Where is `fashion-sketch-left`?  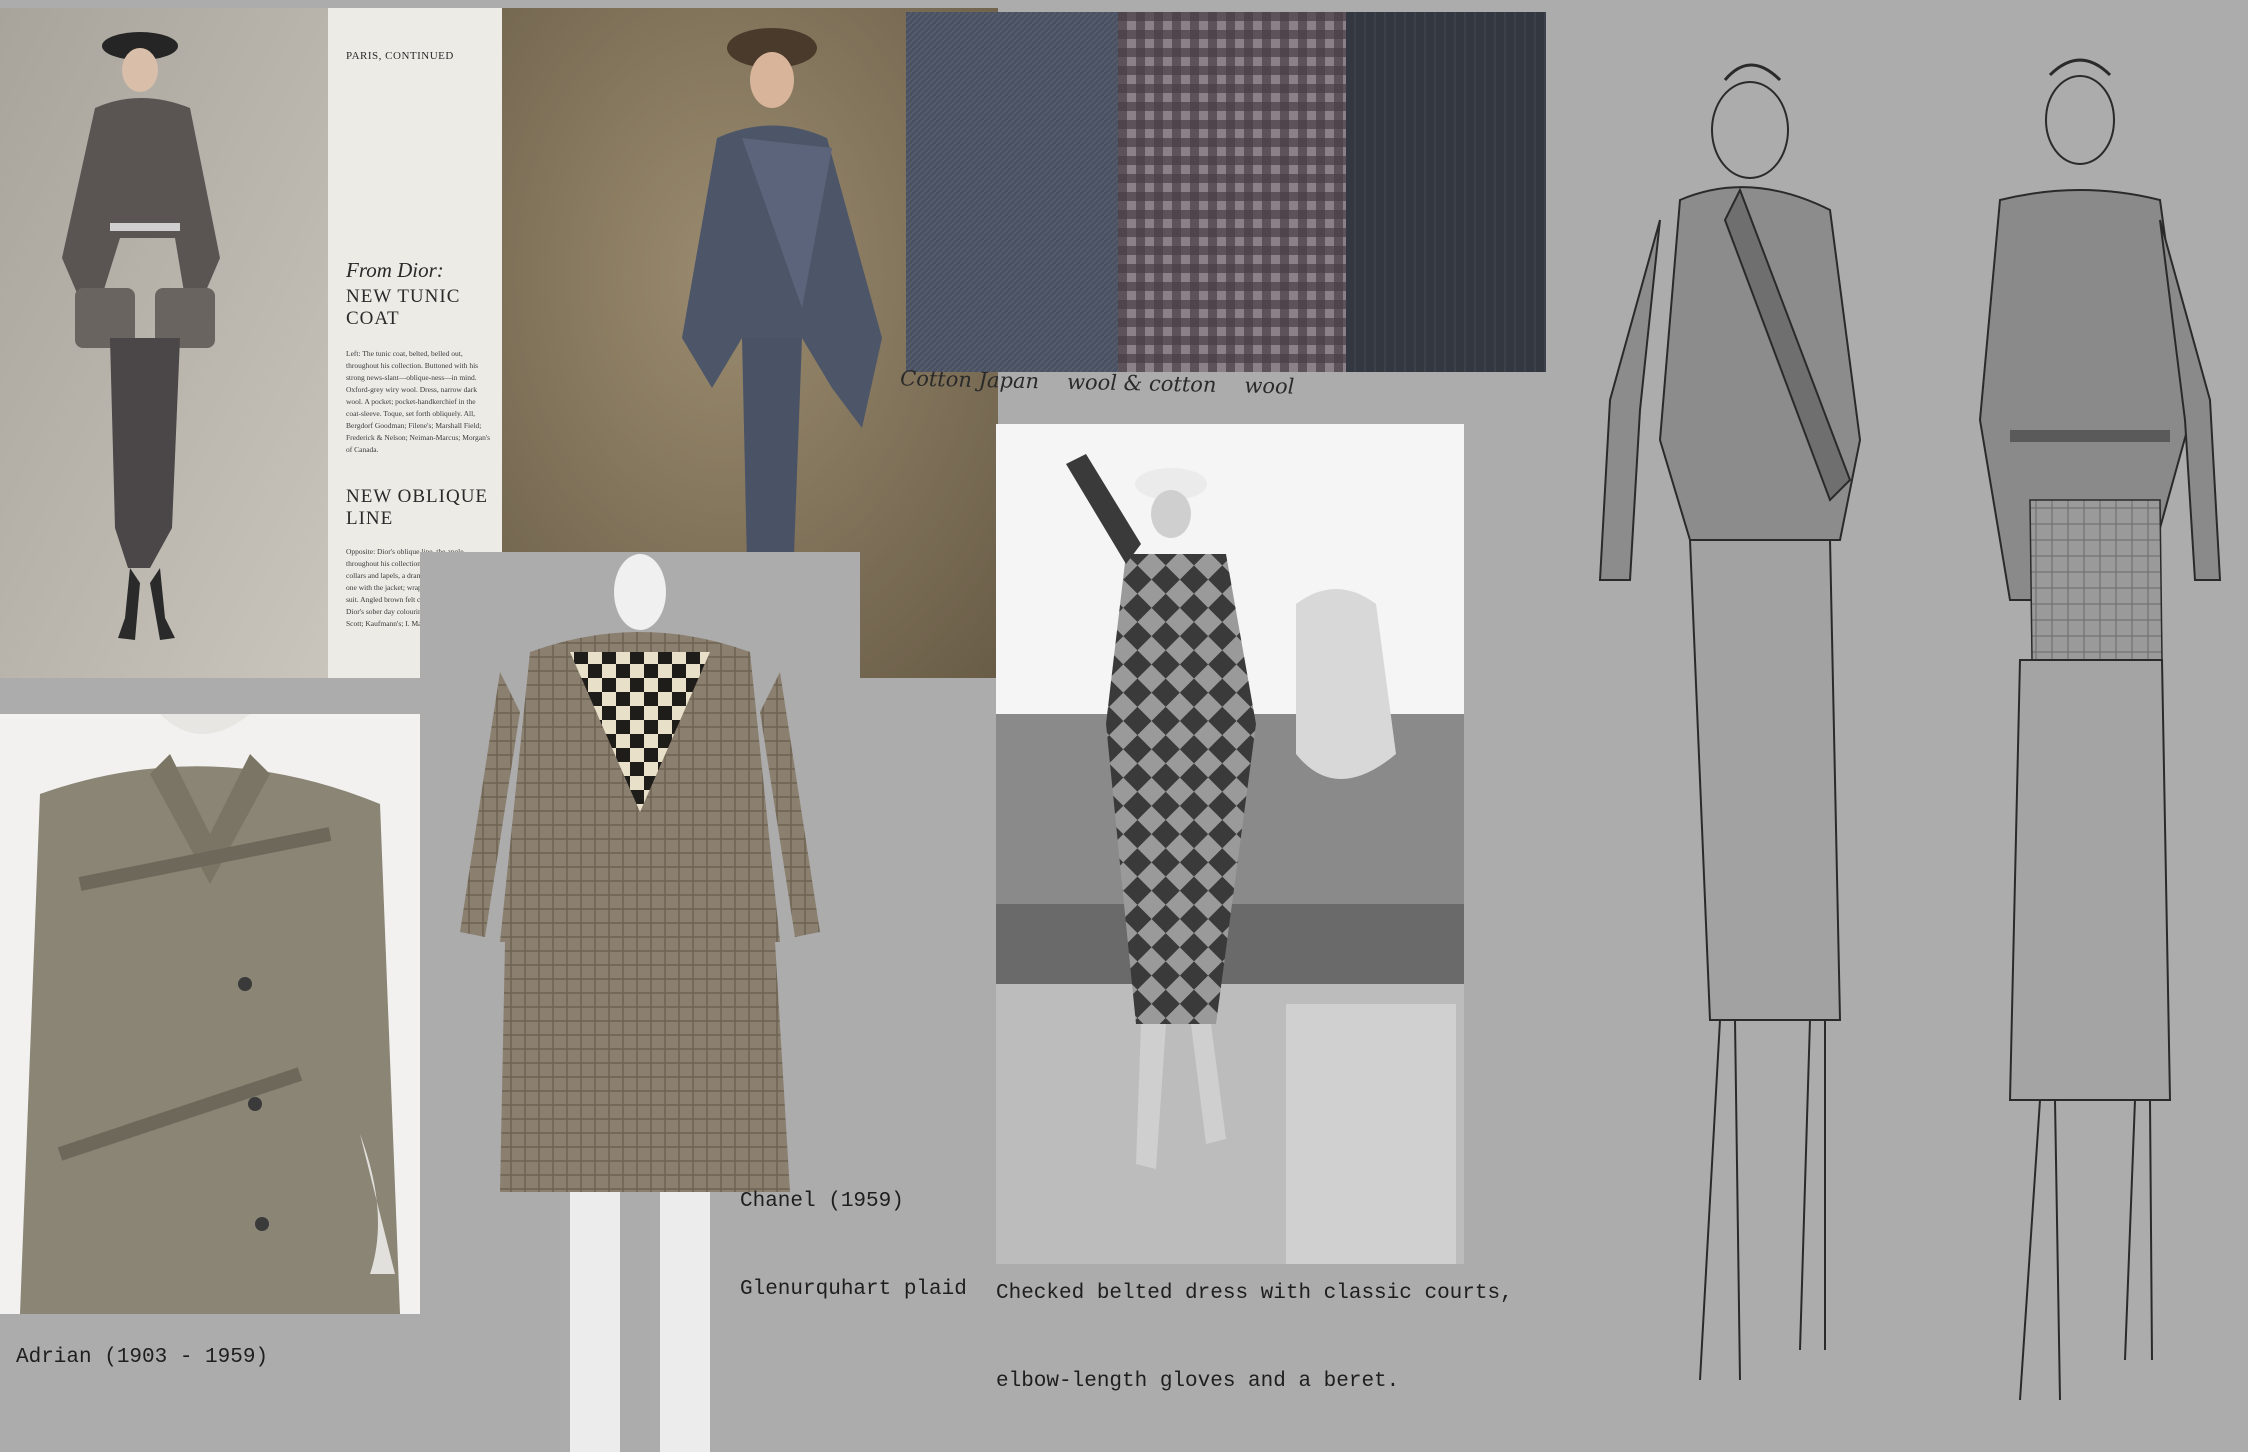
fashion-sketch-left is located at coordinates (1730, 730).